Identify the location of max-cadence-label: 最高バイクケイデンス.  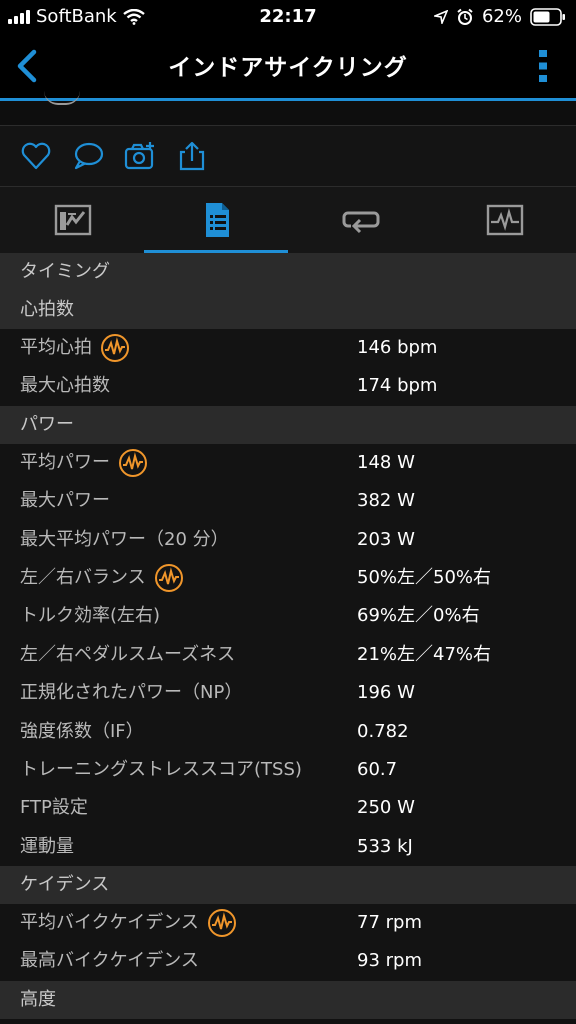
(109, 961).